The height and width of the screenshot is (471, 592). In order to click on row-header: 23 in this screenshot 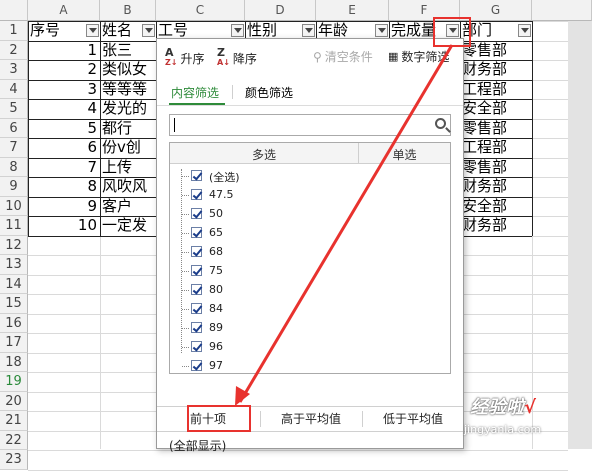, I will do `click(14, 460)`.